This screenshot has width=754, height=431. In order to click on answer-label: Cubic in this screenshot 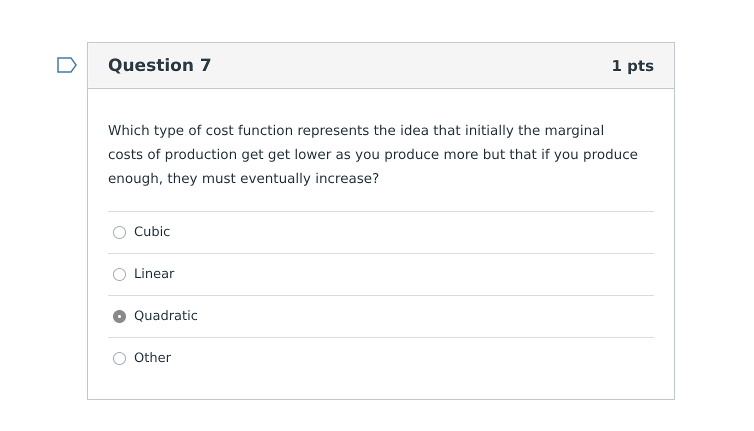, I will do `click(152, 232)`.